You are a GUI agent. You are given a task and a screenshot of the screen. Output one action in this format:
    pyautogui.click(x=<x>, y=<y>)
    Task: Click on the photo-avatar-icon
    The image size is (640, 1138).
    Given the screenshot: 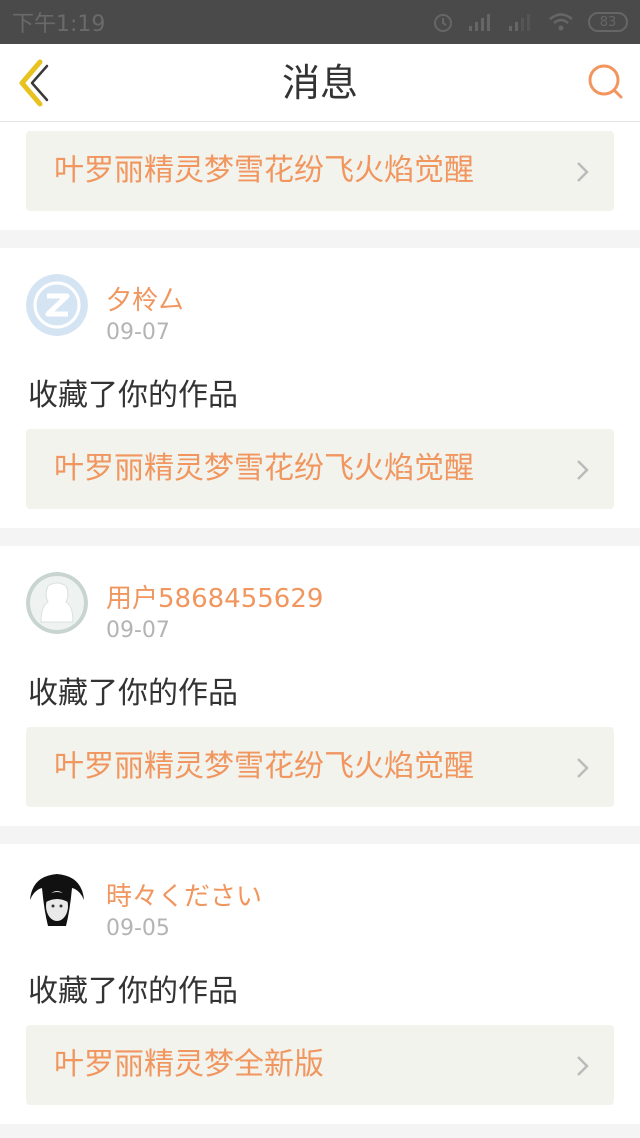 What is the action you would take?
    pyautogui.click(x=57, y=901)
    